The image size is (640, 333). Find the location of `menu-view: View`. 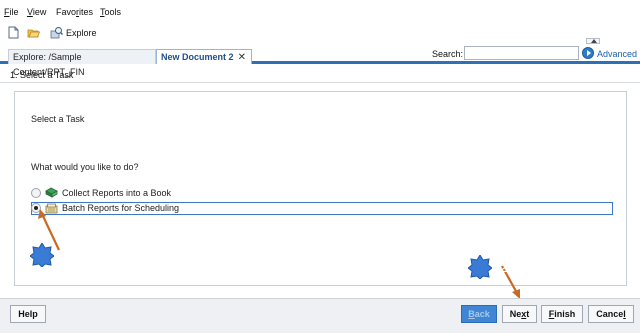

menu-view: View is located at coordinates (36, 12).